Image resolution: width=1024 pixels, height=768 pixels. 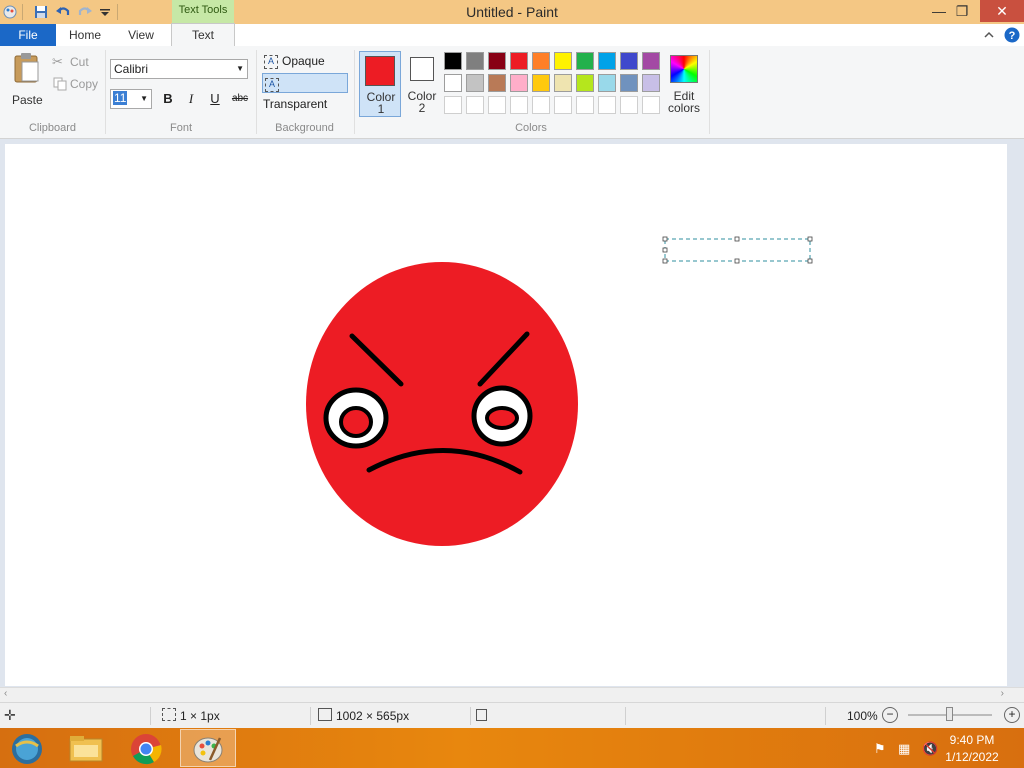 I want to click on scroll-left-icon: ‹, so click(x=5, y=693).